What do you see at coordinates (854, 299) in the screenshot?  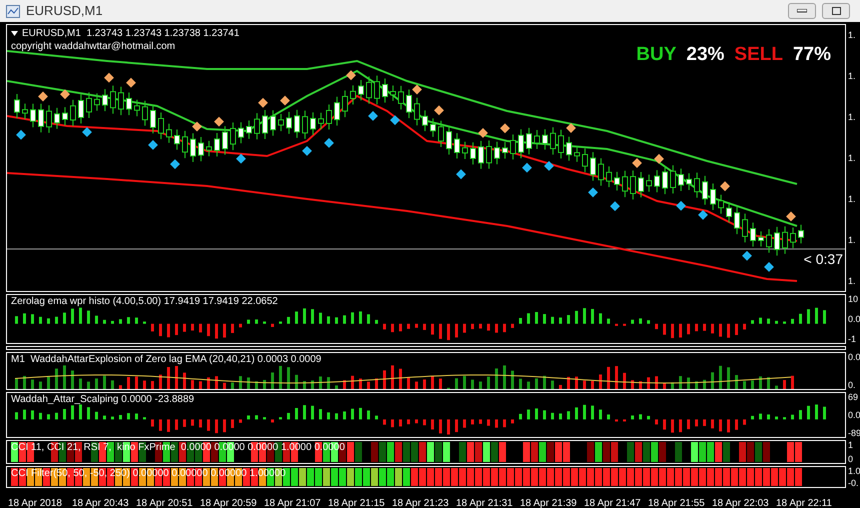 I see `indicator-axis-label: 10` at bounding box center [854, 299].